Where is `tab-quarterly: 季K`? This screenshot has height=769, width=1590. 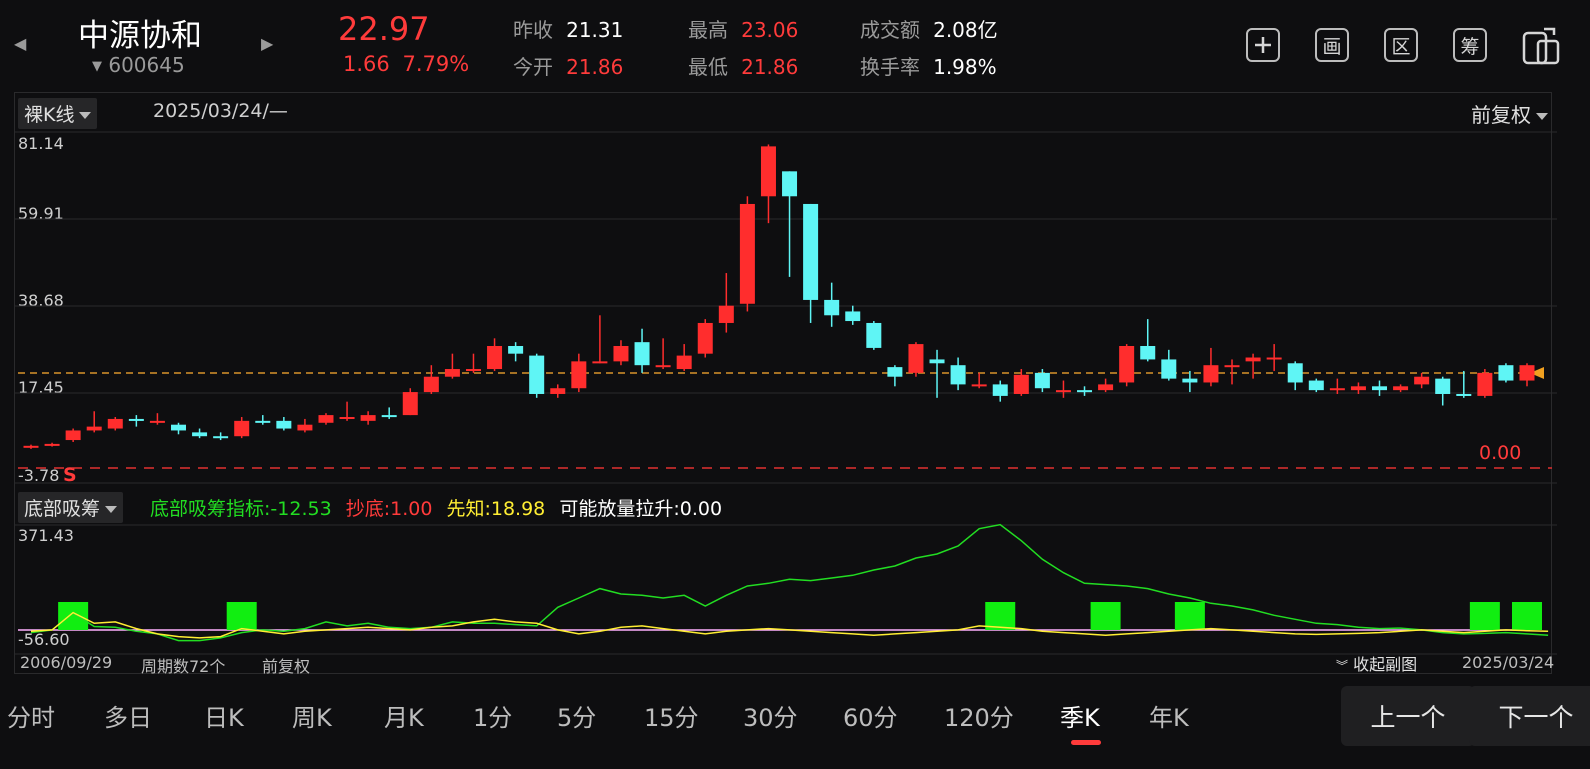 tab-quarterly: 季K is located at coordinates (1080, 715).